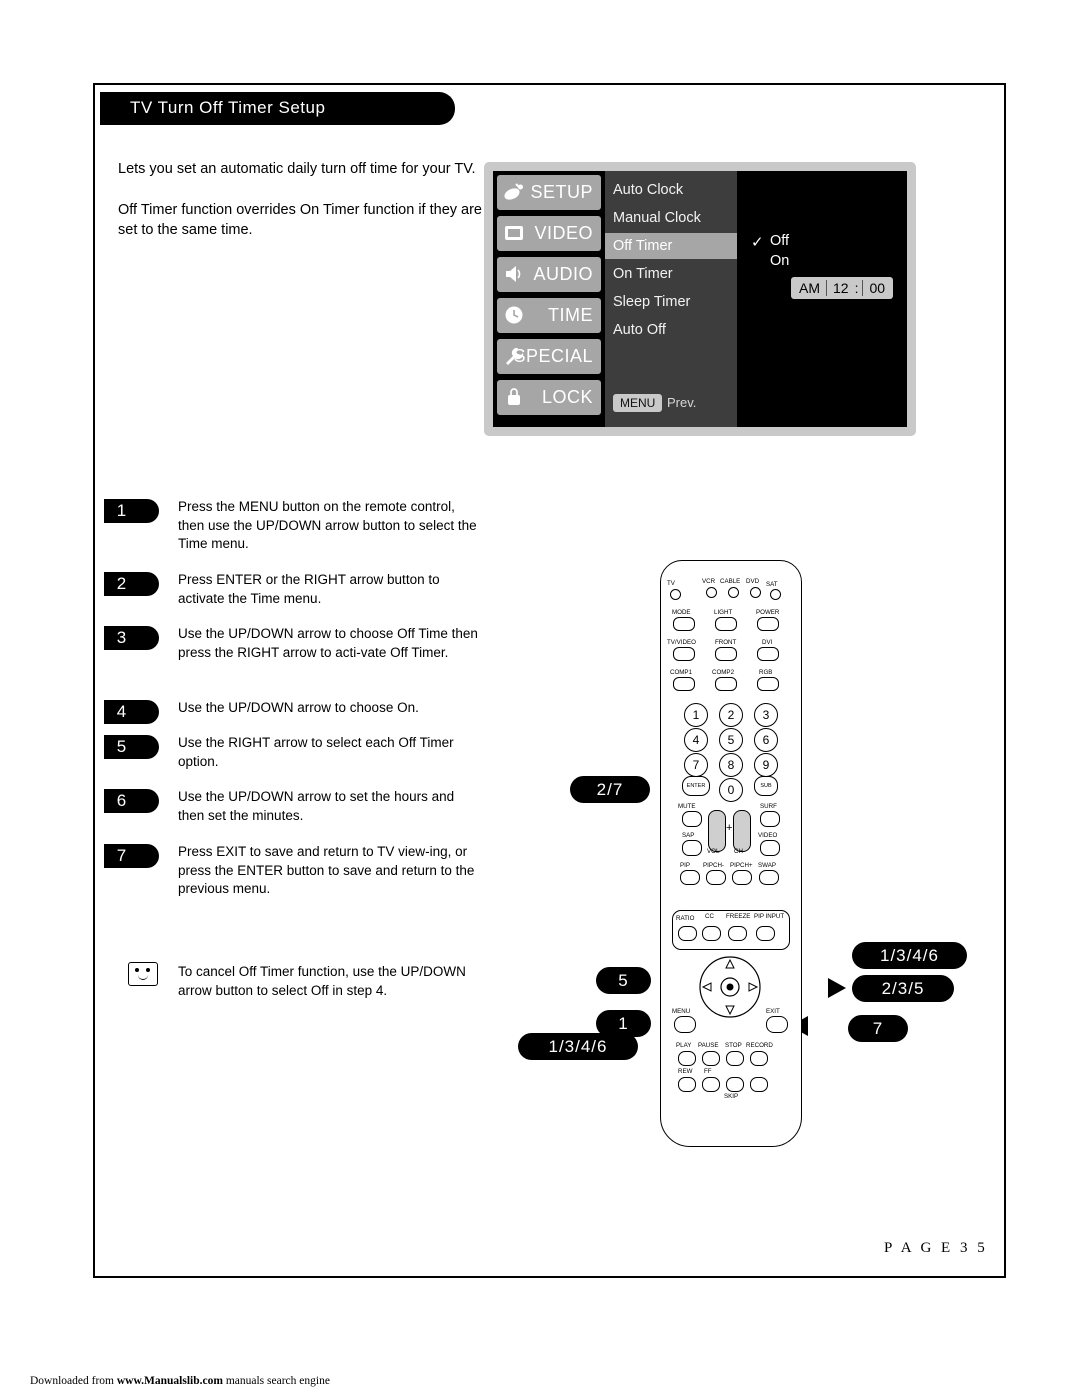  Describe the element at coordinates (766, 765) in the screenshot. I see `remote-key-9: 9` at that location.